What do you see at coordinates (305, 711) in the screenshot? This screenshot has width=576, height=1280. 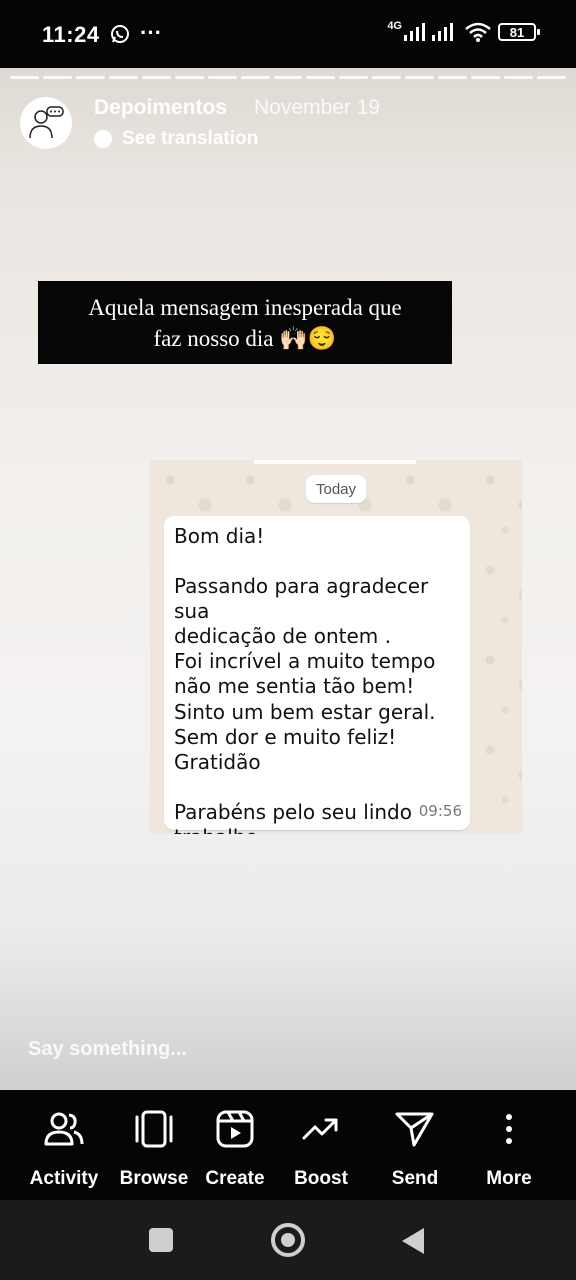 I see `message-line: Sinto um bem estar geral.` at bounding box center [305, 711].